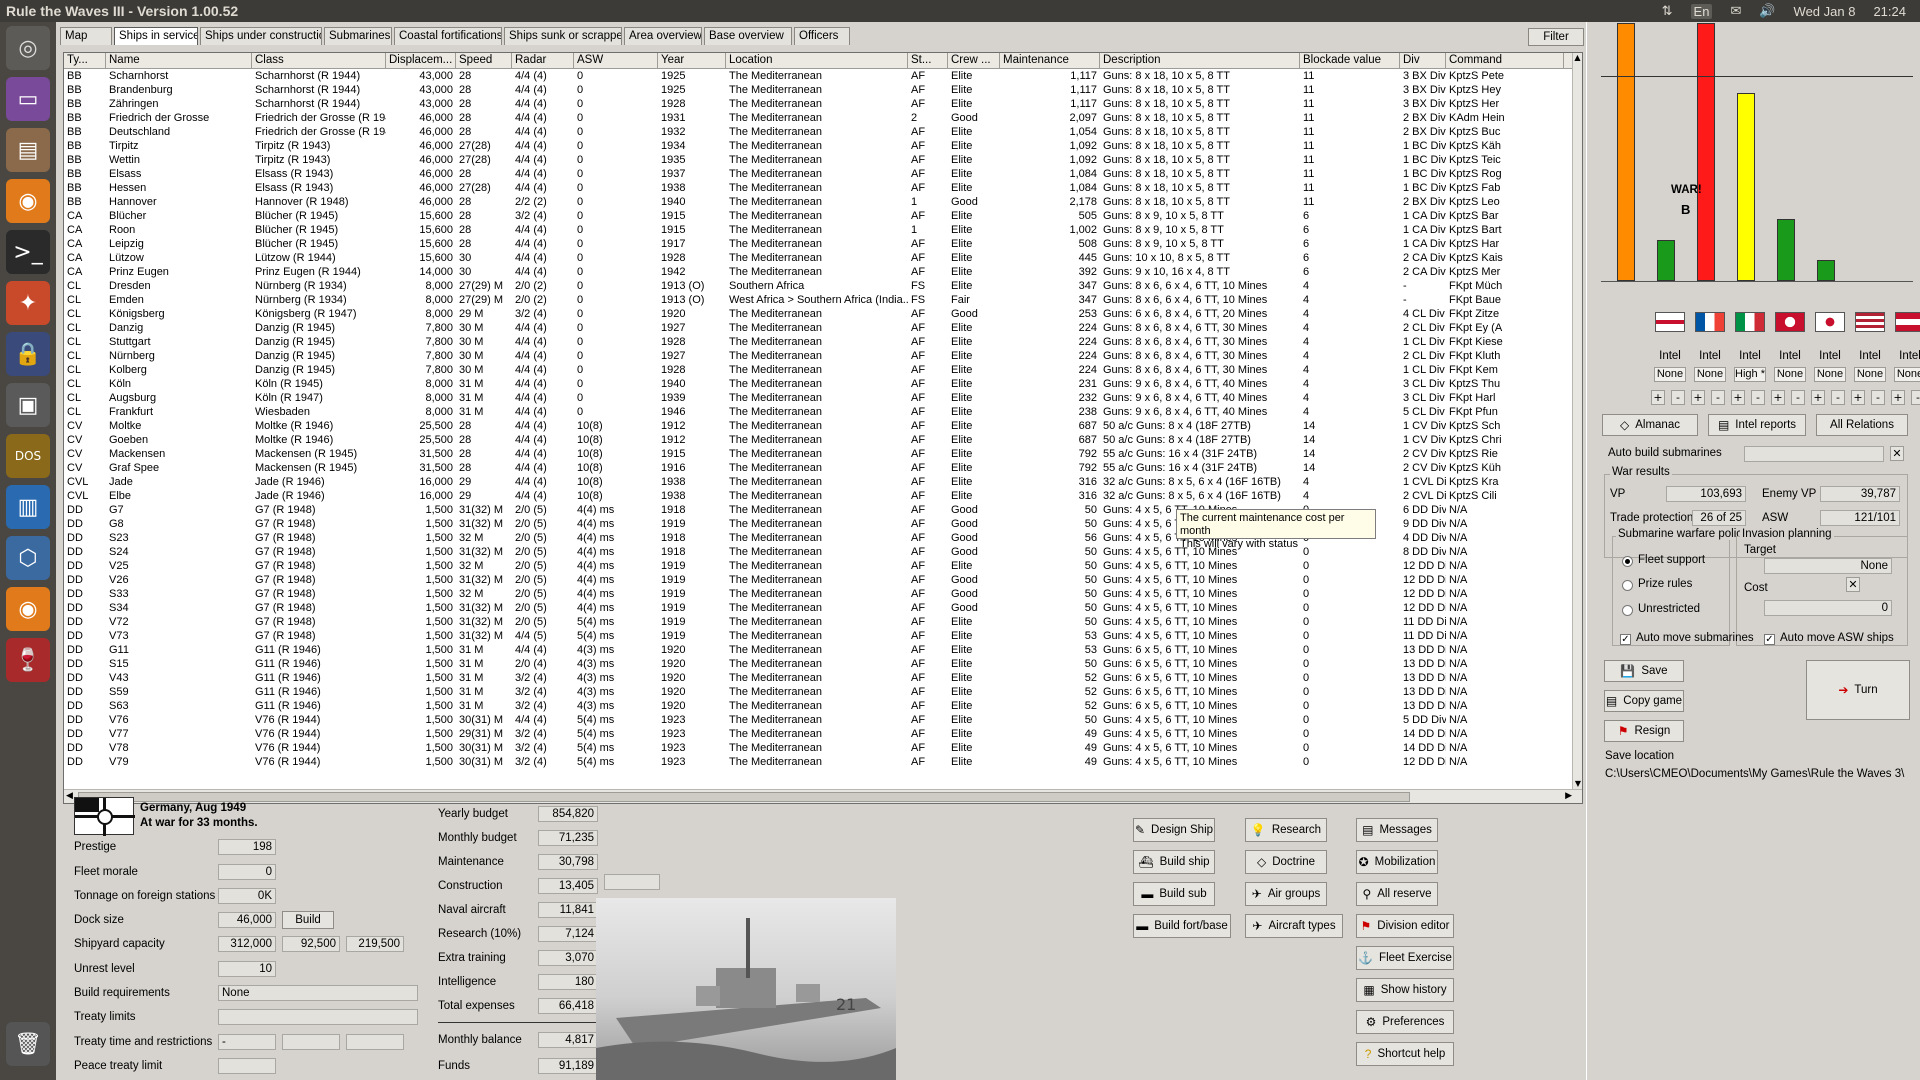 This screenshot has height=1080, width=1920. I want to click on auto-build-subs-field, so click(1814, 454).